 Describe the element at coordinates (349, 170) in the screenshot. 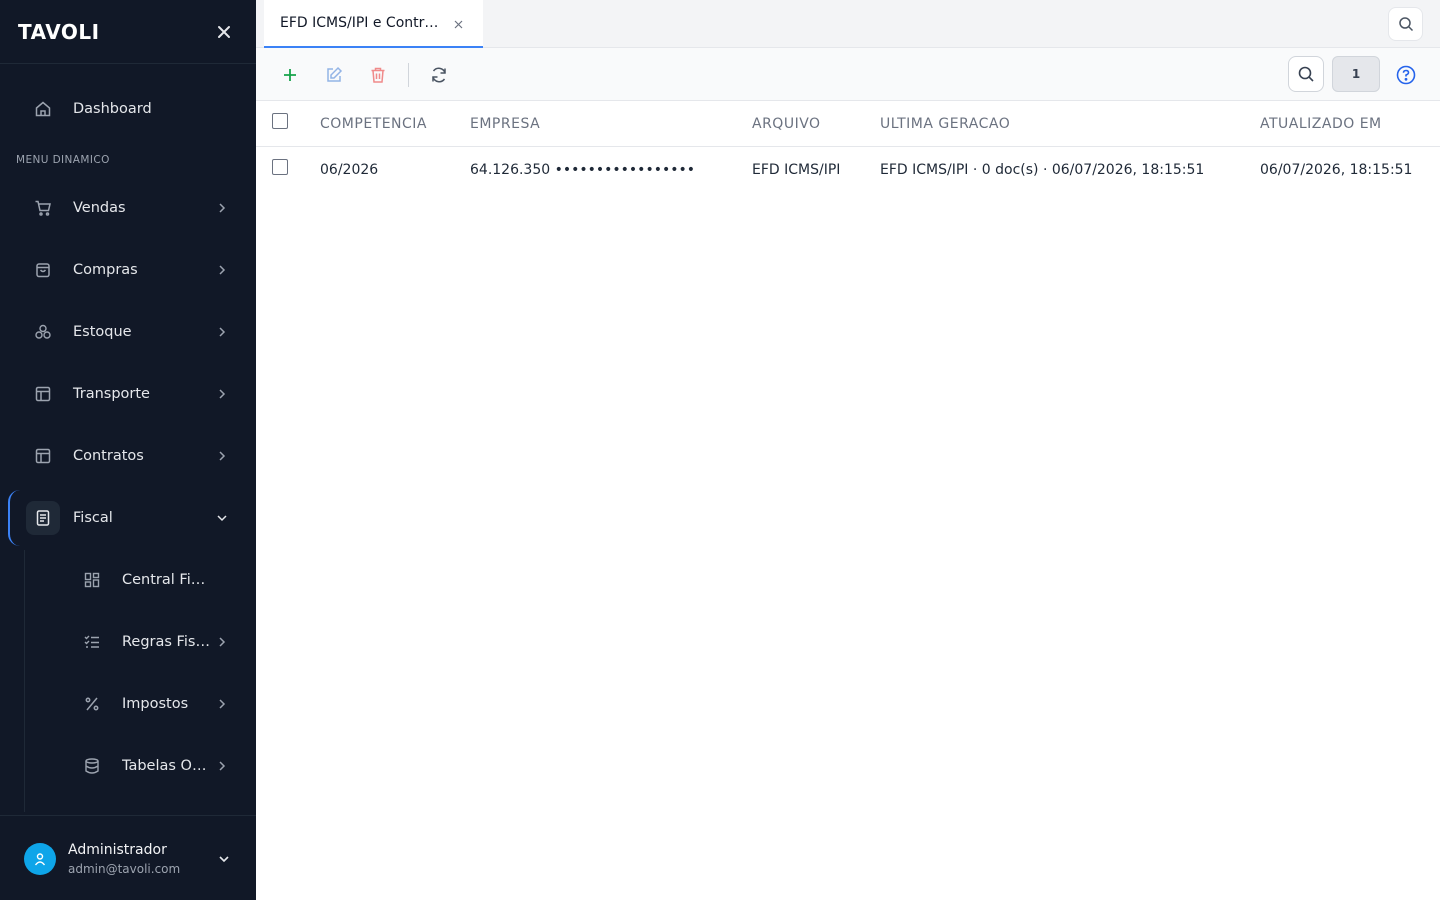

I see `cell-competencia: 06/2026` at that location.